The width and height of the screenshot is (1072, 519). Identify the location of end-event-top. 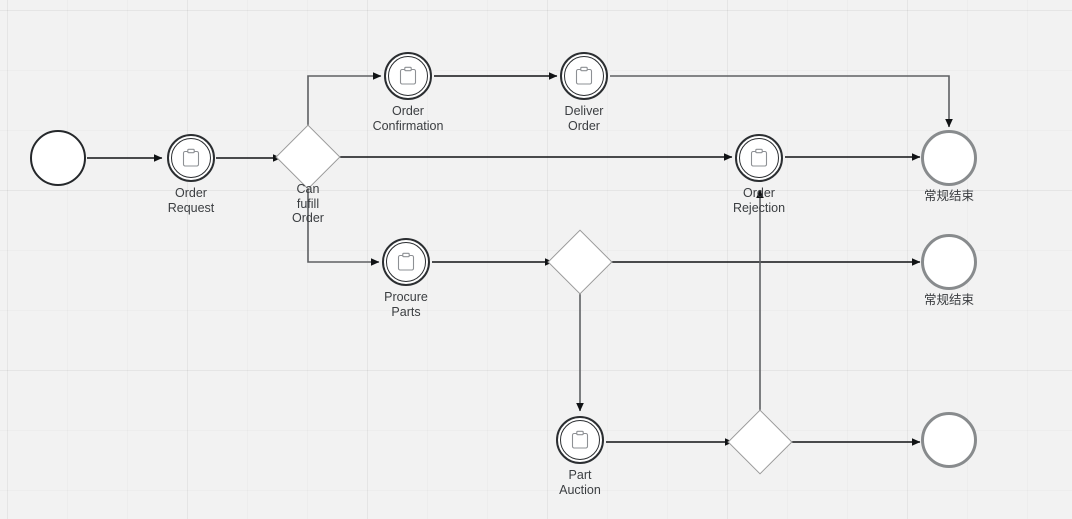
(949, 158).